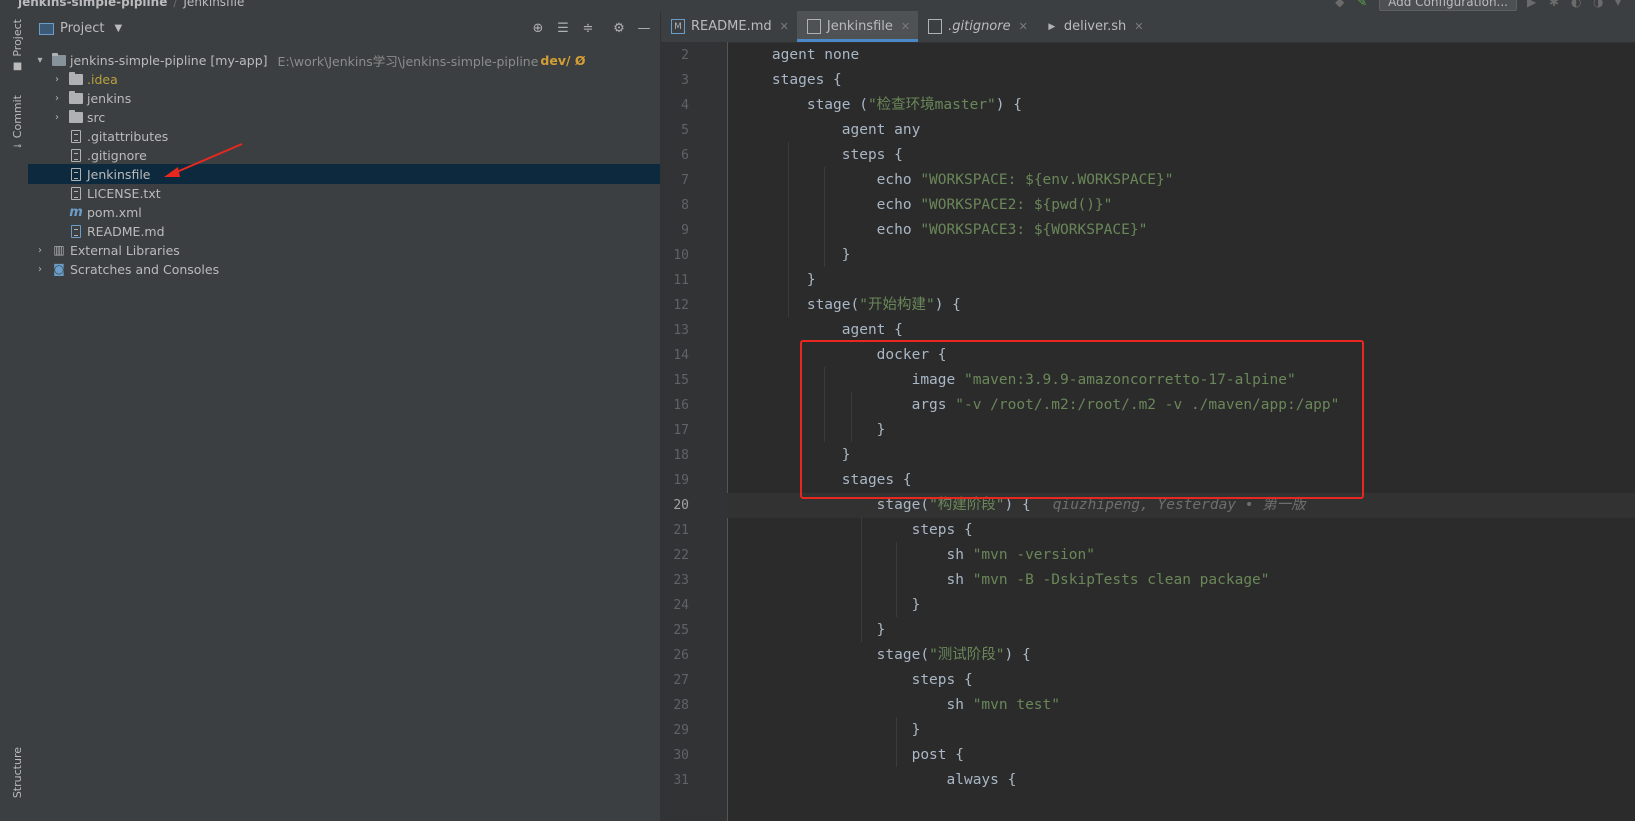 The width and height of the screenshot is (1635, 821). Describe the element at coordinates (17, 45) in the screenshot. I see `project-tool-tab: Project ■` at that location.